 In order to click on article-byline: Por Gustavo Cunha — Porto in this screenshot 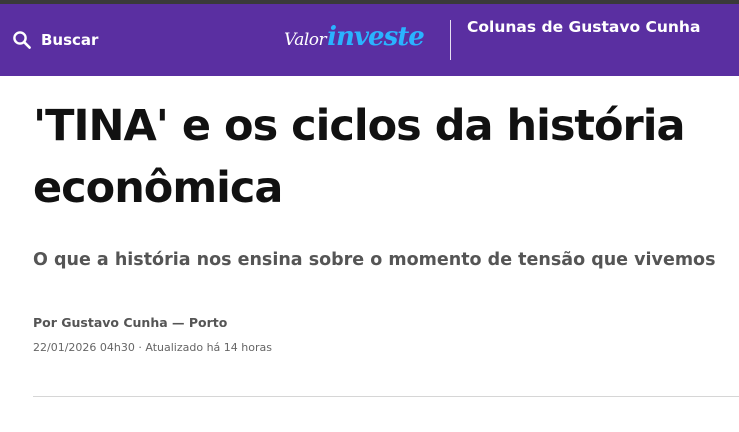, I will do `click(130, 323)`.